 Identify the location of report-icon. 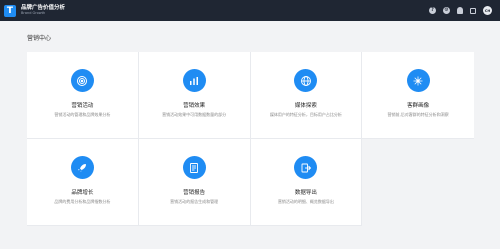
(194, 167).